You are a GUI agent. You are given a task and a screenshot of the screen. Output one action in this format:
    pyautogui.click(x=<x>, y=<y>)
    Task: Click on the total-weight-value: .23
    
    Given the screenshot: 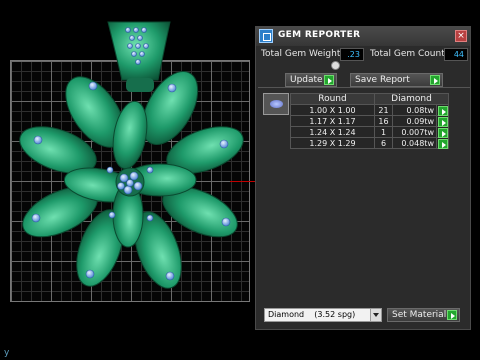 What is the action you would take?
    pyautogui.click(x=352, y=54)
    